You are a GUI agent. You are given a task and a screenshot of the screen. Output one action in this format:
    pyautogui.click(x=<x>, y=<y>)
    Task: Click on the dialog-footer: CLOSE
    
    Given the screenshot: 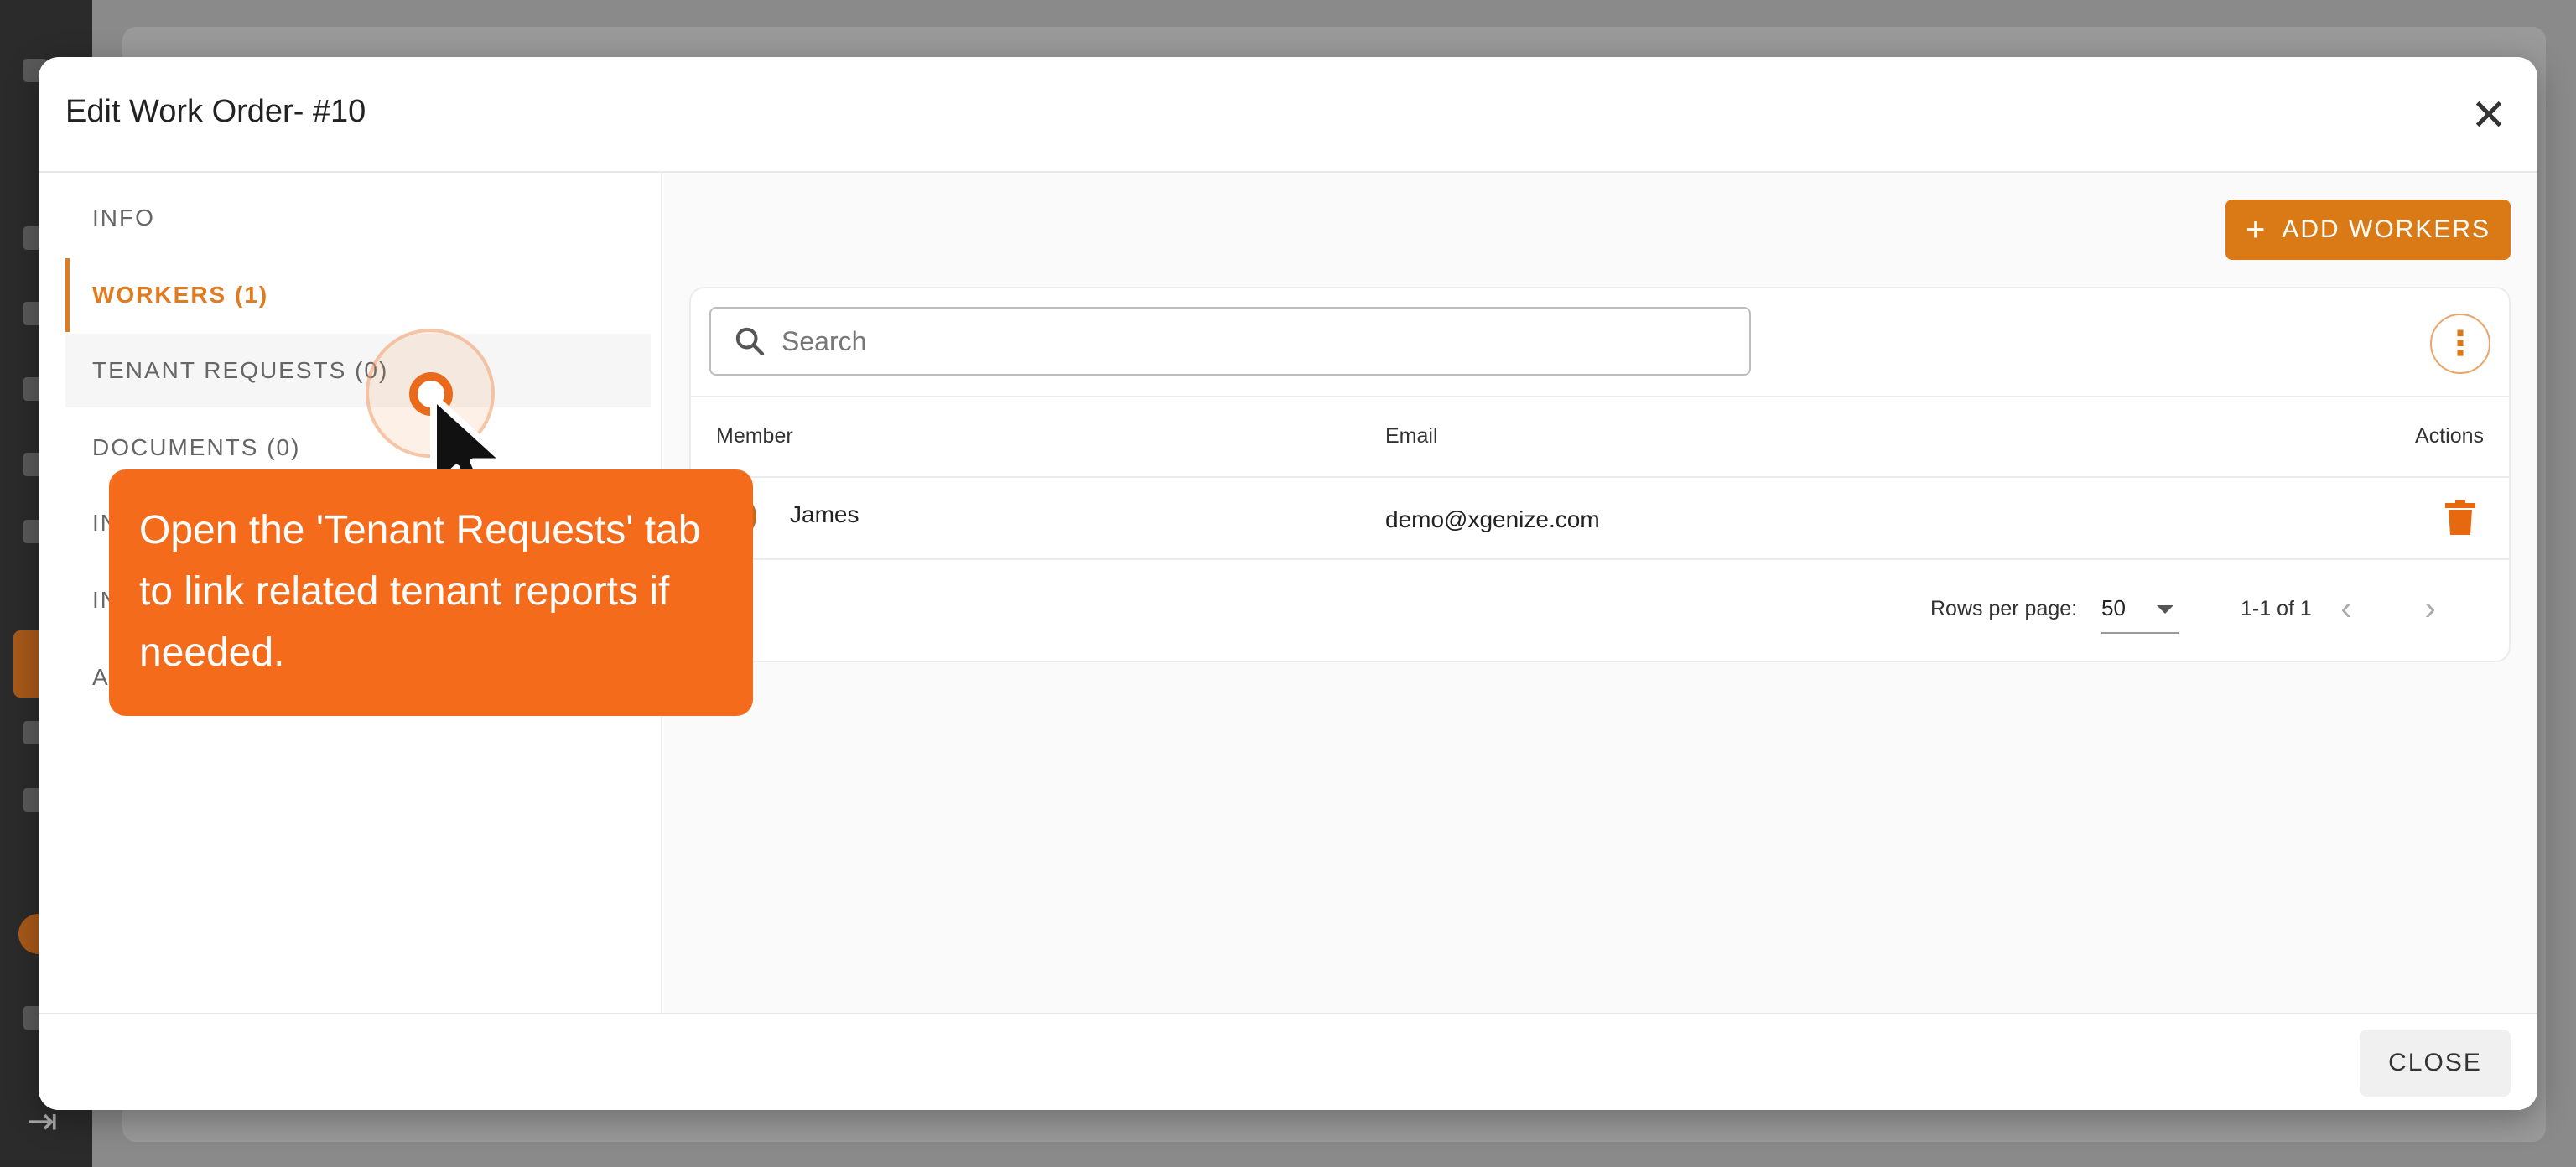 What is the action you would take?
    pyautogui.click(x=1288, y=1061)
    